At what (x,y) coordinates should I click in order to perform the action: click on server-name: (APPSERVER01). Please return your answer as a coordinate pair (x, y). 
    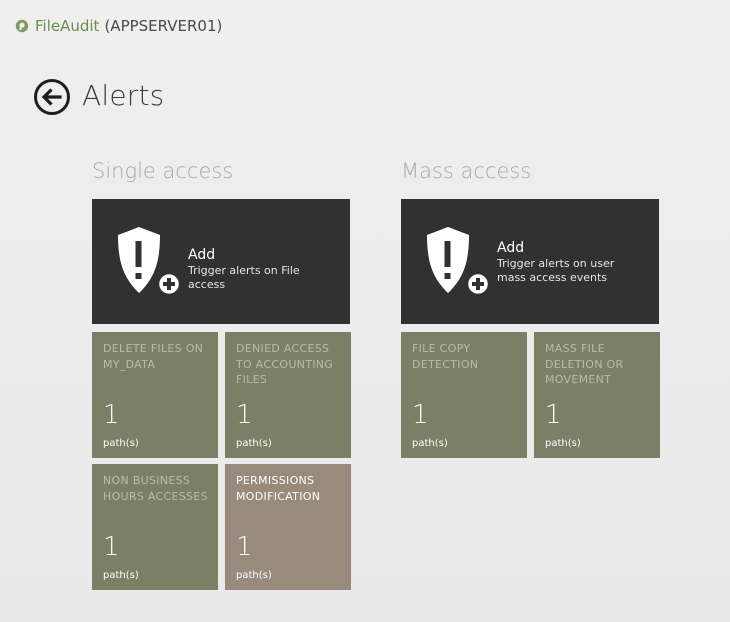
    Looking at the image, I should click on (163, 26).